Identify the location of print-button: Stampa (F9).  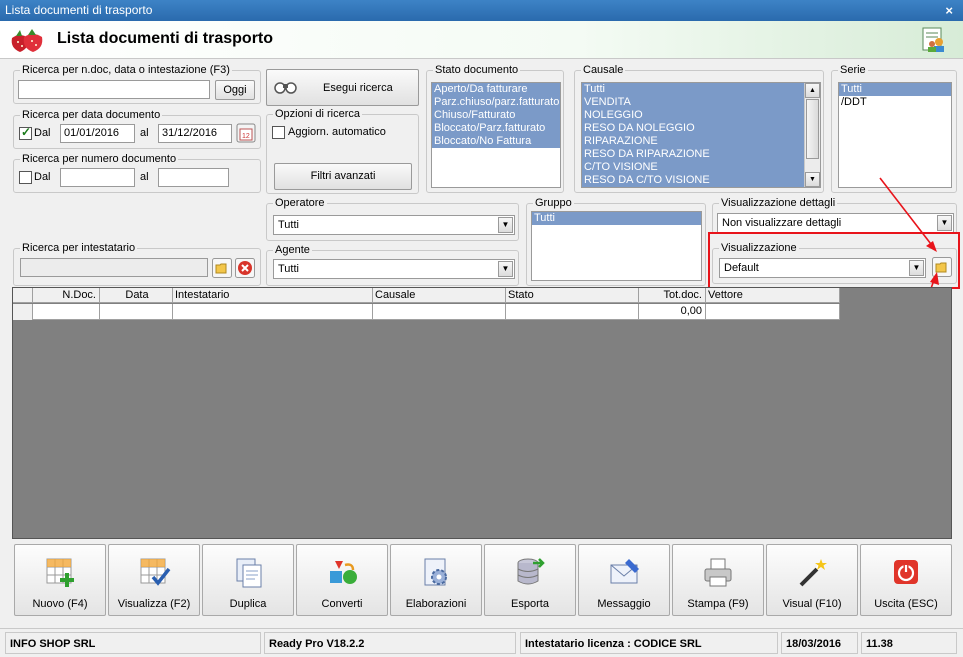
(718, 580).